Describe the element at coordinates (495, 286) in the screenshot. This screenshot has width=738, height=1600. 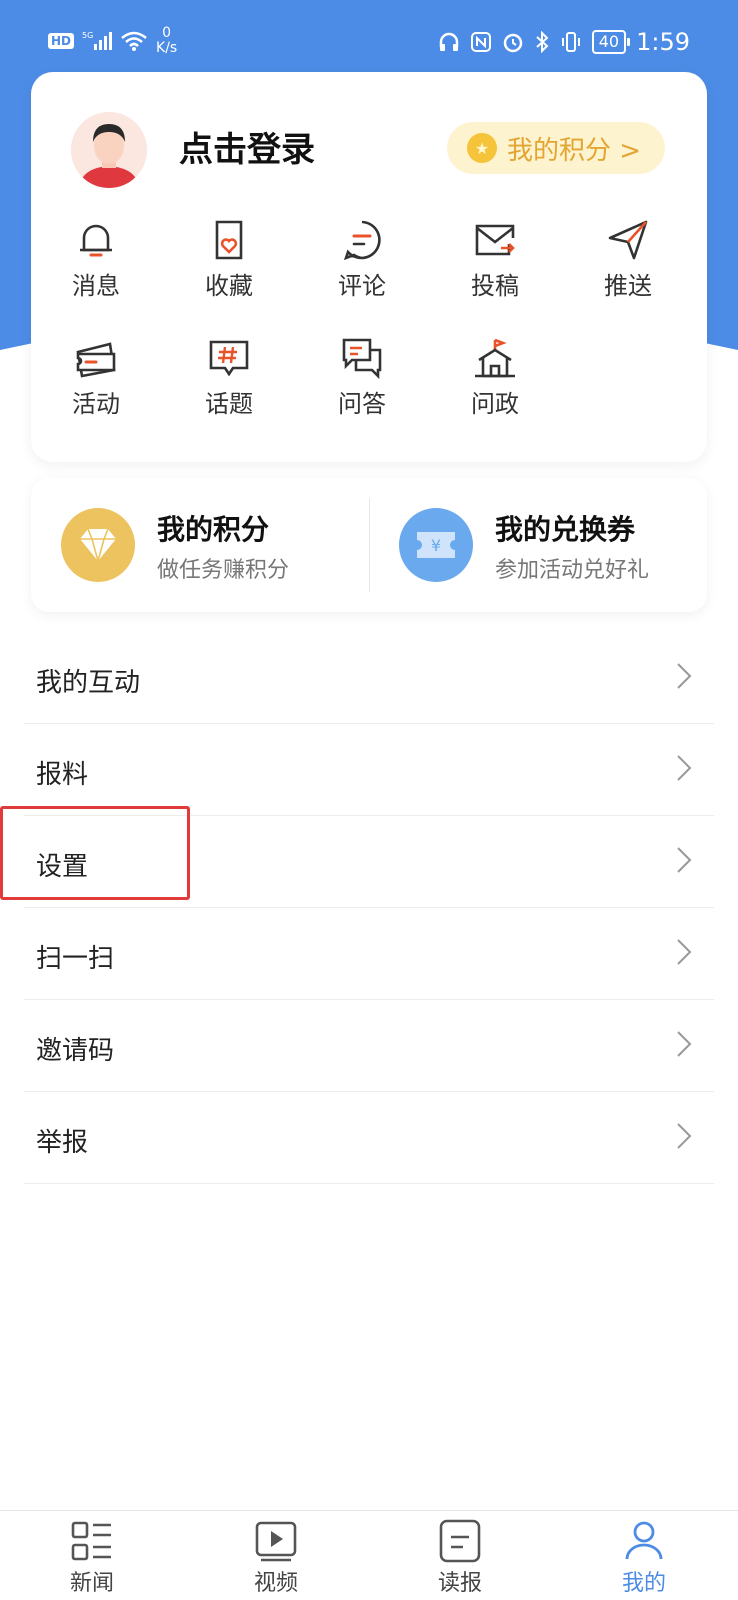
I see `grid-label: 投稿` at that location.